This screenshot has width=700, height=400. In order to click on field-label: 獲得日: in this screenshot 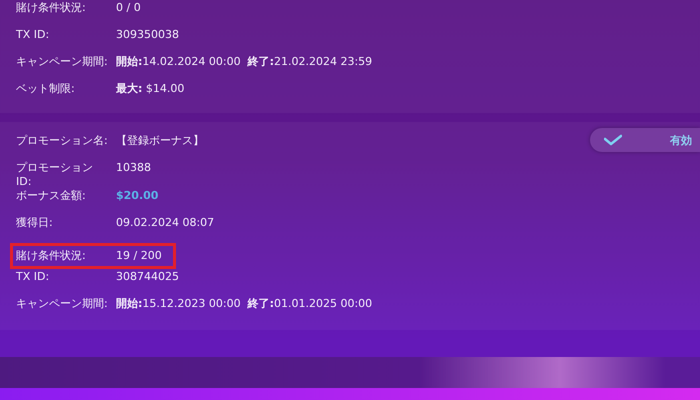, I will do `click(35, 223)`.